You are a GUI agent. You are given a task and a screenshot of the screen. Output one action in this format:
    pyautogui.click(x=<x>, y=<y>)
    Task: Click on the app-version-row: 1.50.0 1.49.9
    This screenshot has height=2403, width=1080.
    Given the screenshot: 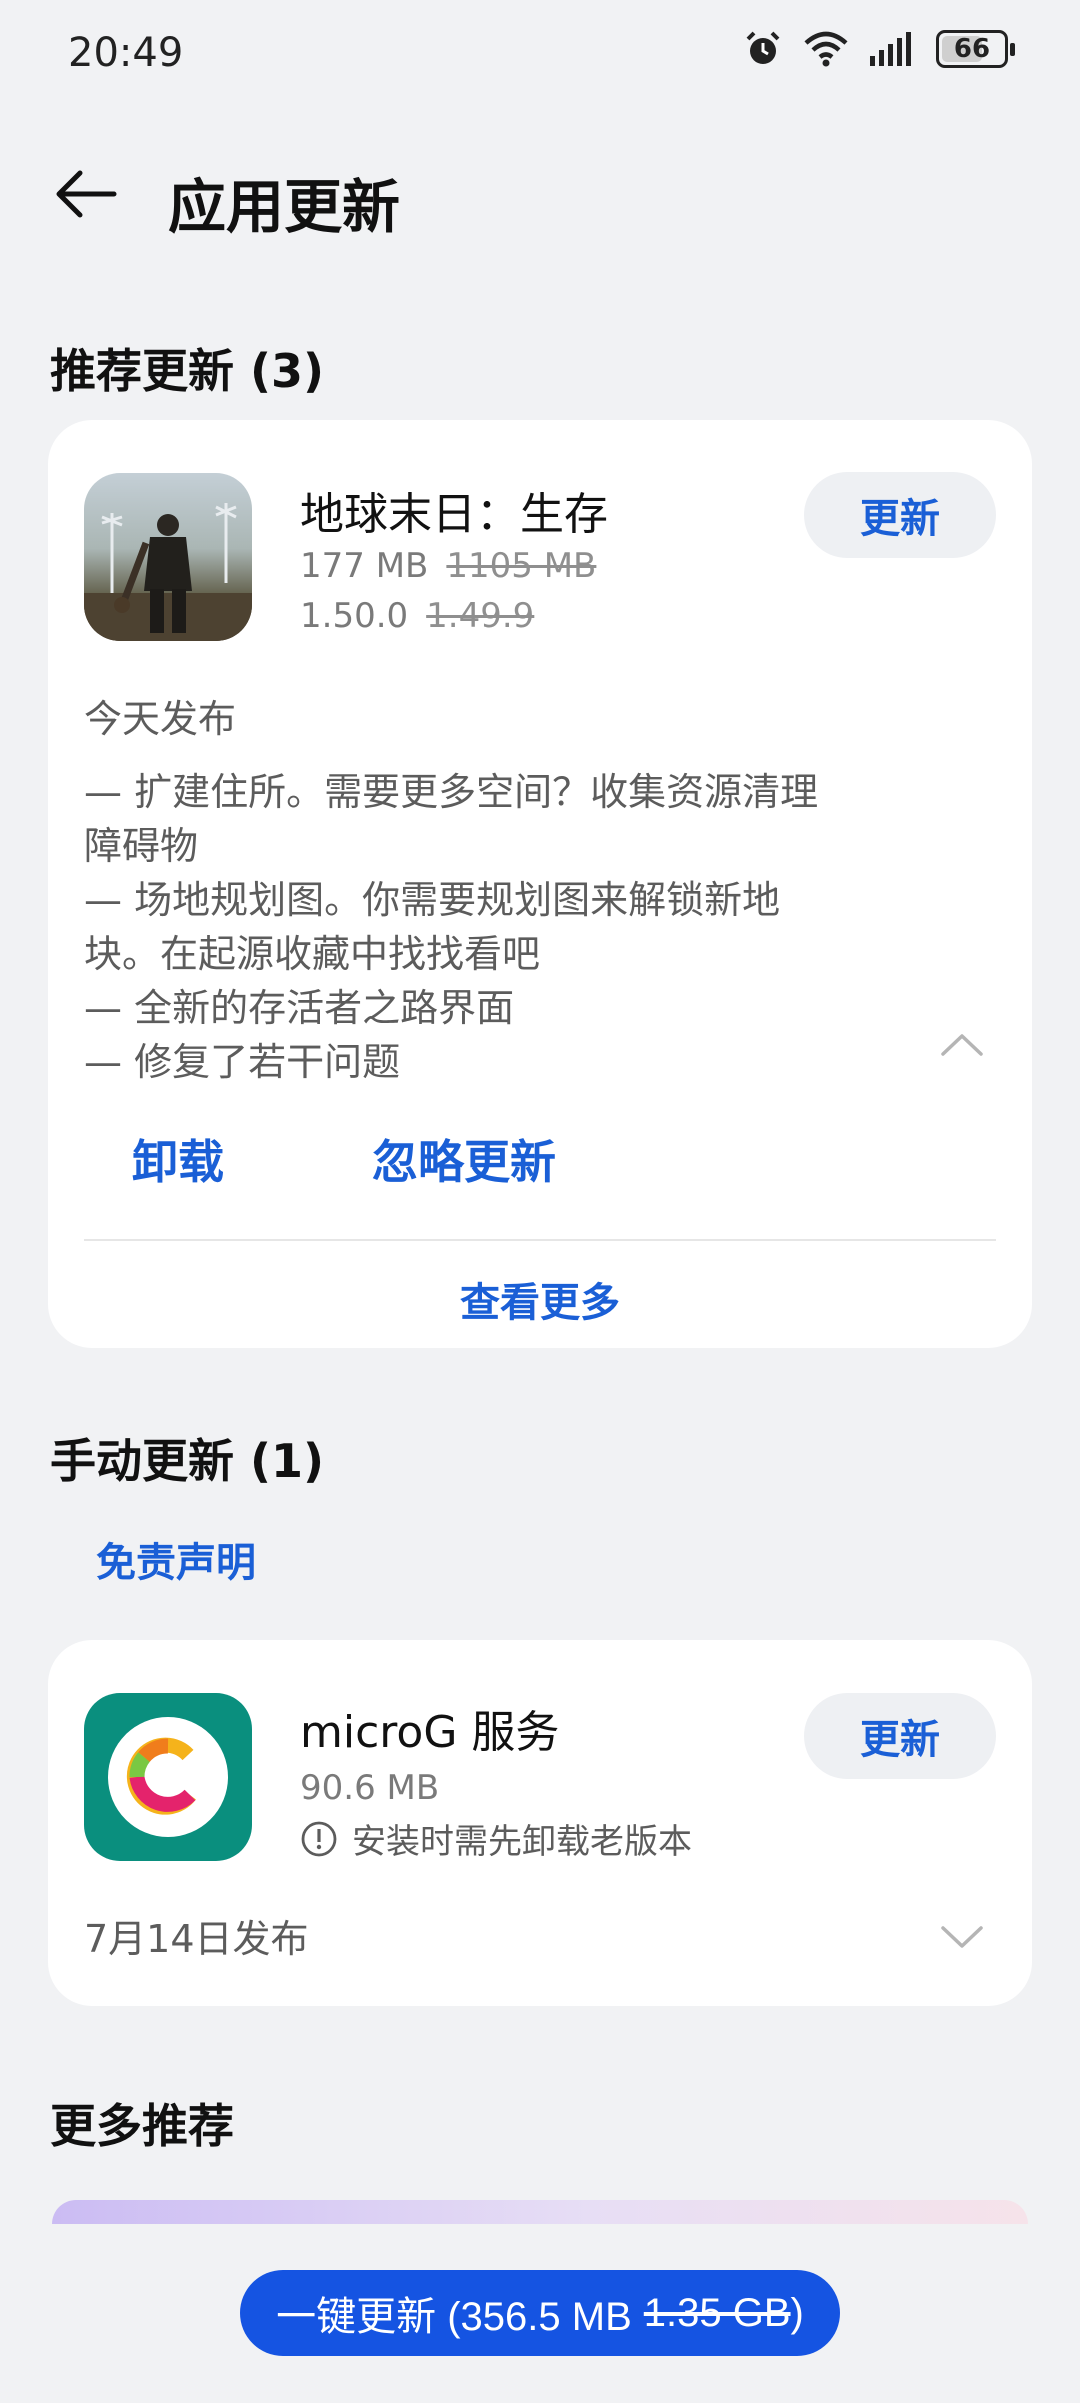 What is the action you would take?
    pyautogui.click(x=417, y=616)
    